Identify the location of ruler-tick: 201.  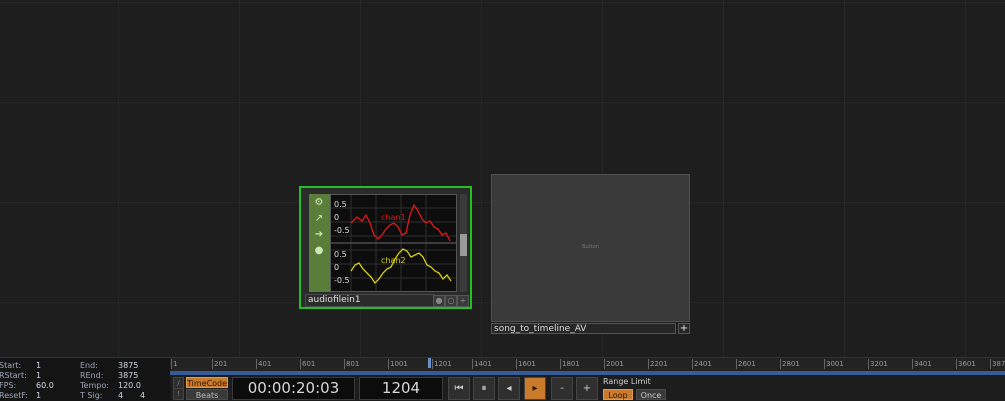
(220, 364).